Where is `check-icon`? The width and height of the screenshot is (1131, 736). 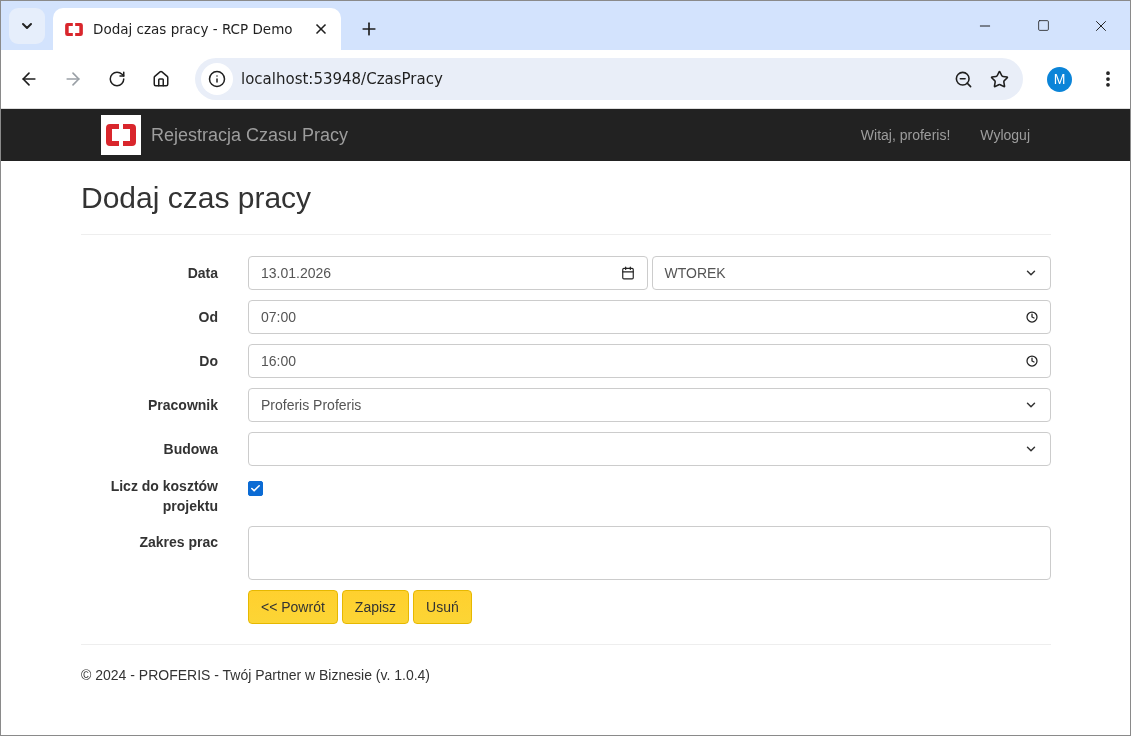
check-icon is located at coordinates (255, 488).